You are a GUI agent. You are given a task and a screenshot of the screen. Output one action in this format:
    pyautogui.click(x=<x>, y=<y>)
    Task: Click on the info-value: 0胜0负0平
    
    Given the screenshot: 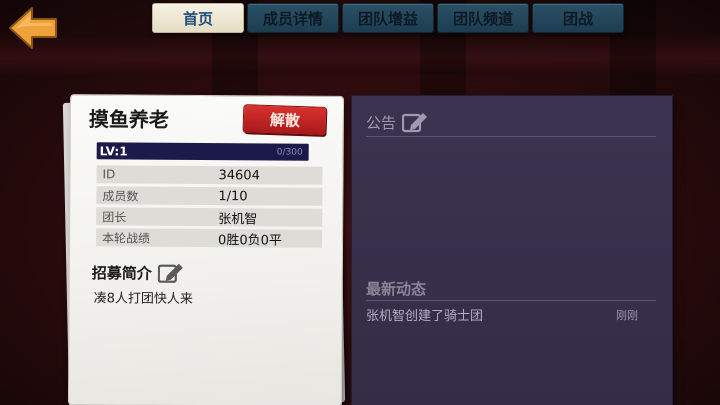 What is the action you would take?
    pyautogui.click(x=250, y=240)
    